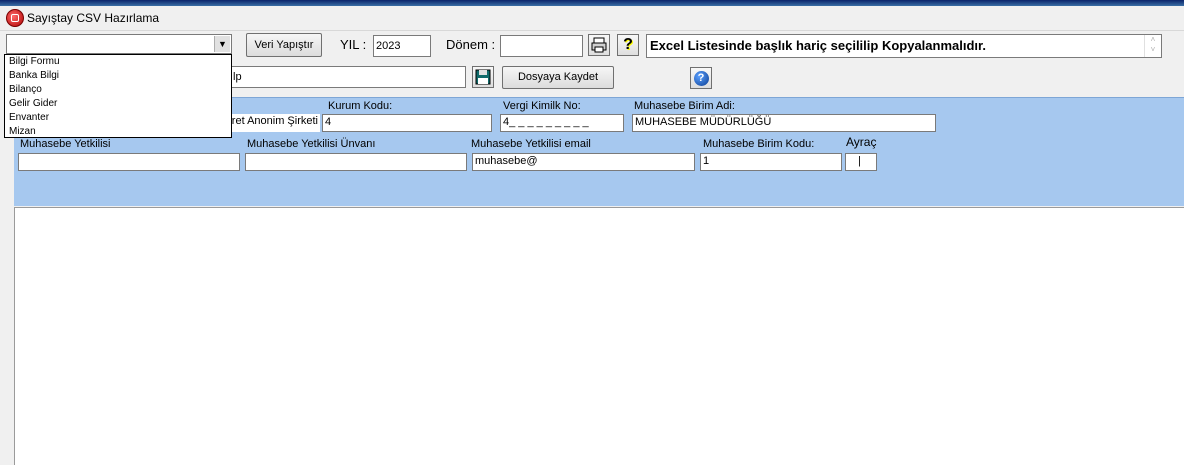  I want to click on help-circle-icon: ?, so click(701, 78).